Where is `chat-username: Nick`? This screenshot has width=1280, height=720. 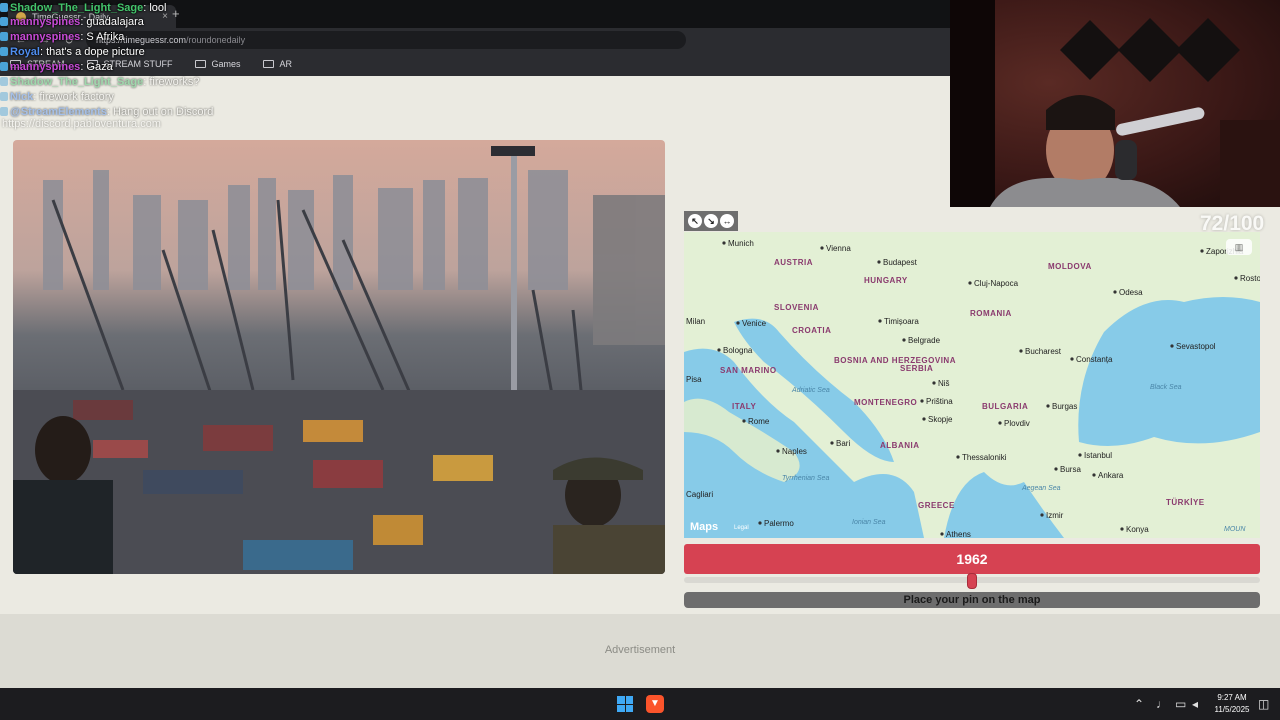
chat-username: Nick is located at coordinates (22, 96).